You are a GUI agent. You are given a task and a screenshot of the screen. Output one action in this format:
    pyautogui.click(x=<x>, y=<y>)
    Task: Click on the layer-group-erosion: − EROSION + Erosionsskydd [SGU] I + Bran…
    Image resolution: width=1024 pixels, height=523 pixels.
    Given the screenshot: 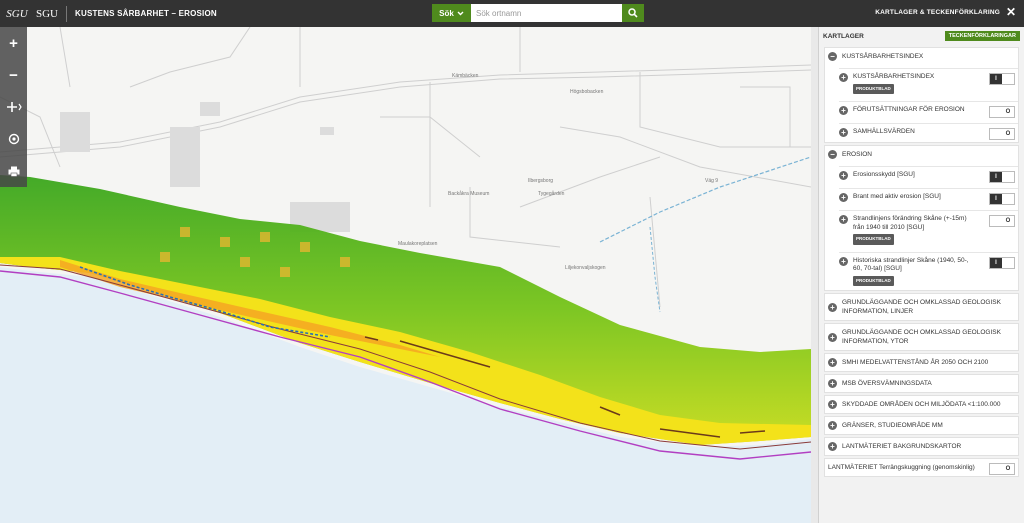 What is the action you would take?
    pyautogui.click(x=921, y=218)
    